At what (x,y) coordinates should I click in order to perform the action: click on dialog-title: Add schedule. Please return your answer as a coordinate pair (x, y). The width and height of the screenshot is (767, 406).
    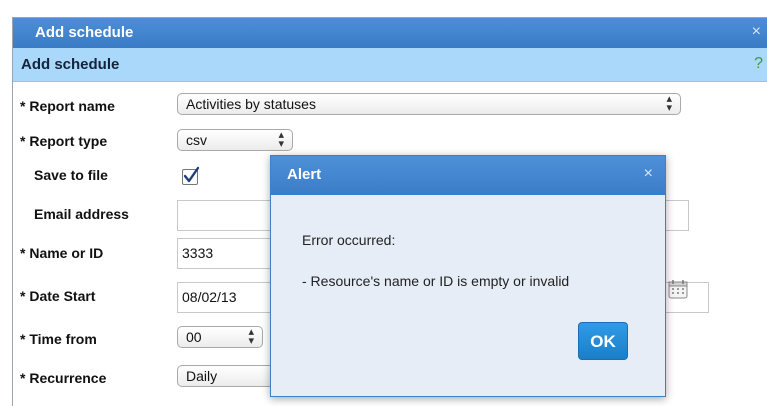
    Looking at the image, I should click on (84, 32).